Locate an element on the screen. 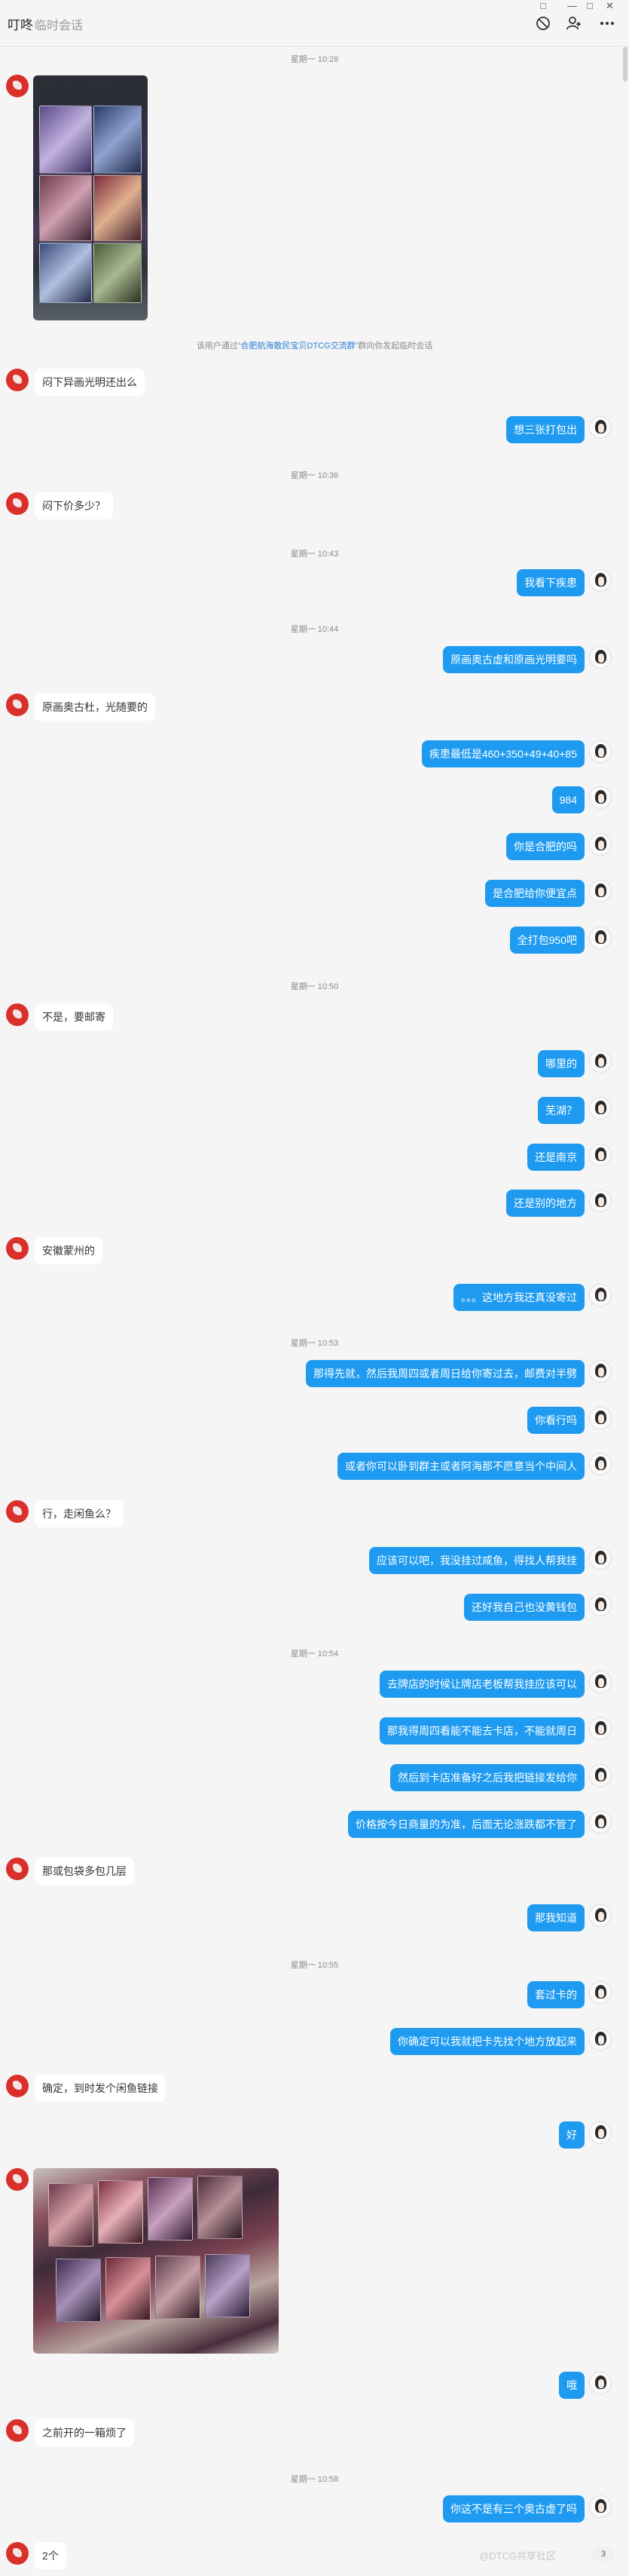 Image resolution: width=629 pixels, height=2576 pixels. sent-message: 应该可以吧，我没挂过咸鱼，得找人帮我挂 is located at coordinates (477, 1560).